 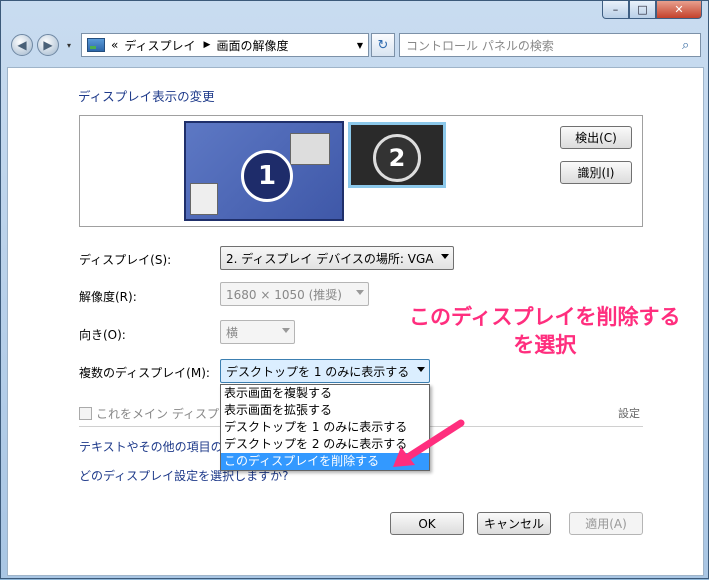 I want to click on annotation-callout: このディスプレイを削除する を選択, so click(x=545, y=331).